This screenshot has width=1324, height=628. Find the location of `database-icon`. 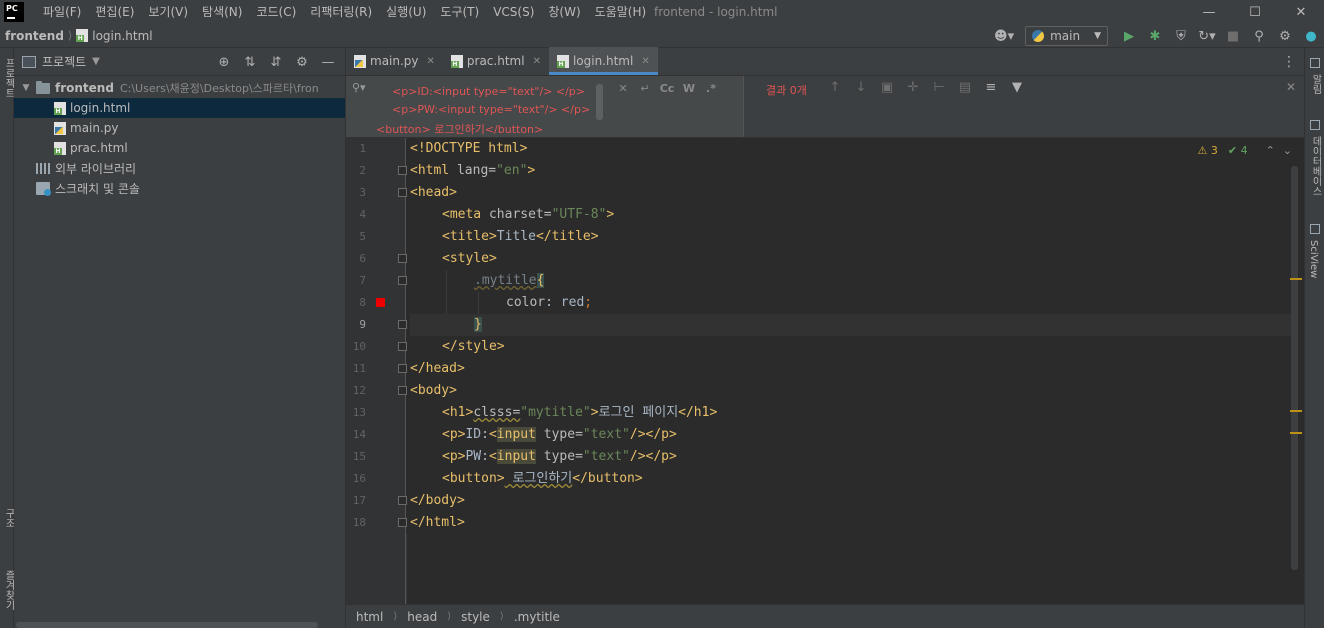

database-icon is located at coordinates (1315, 125).